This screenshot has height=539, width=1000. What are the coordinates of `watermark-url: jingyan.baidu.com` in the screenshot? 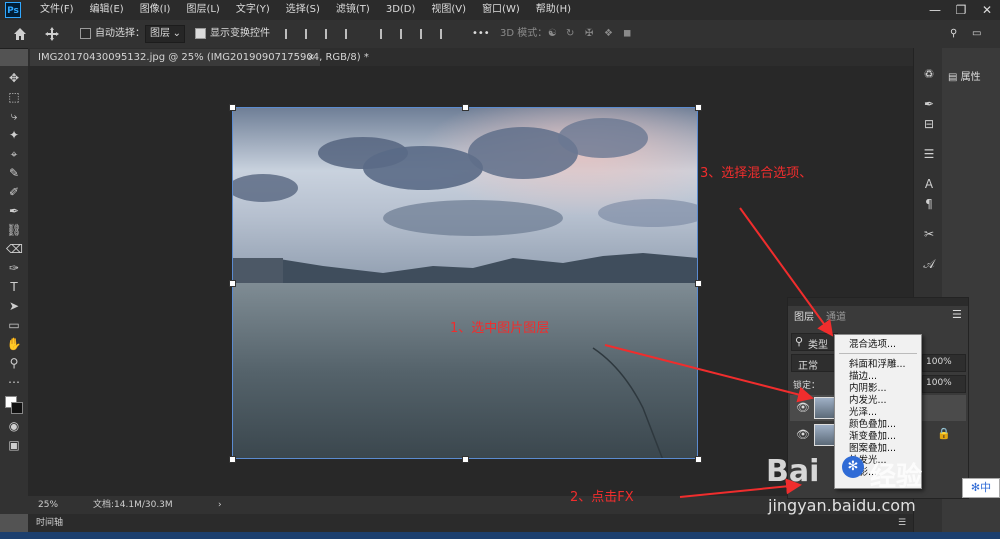 It's located at (842, 505).